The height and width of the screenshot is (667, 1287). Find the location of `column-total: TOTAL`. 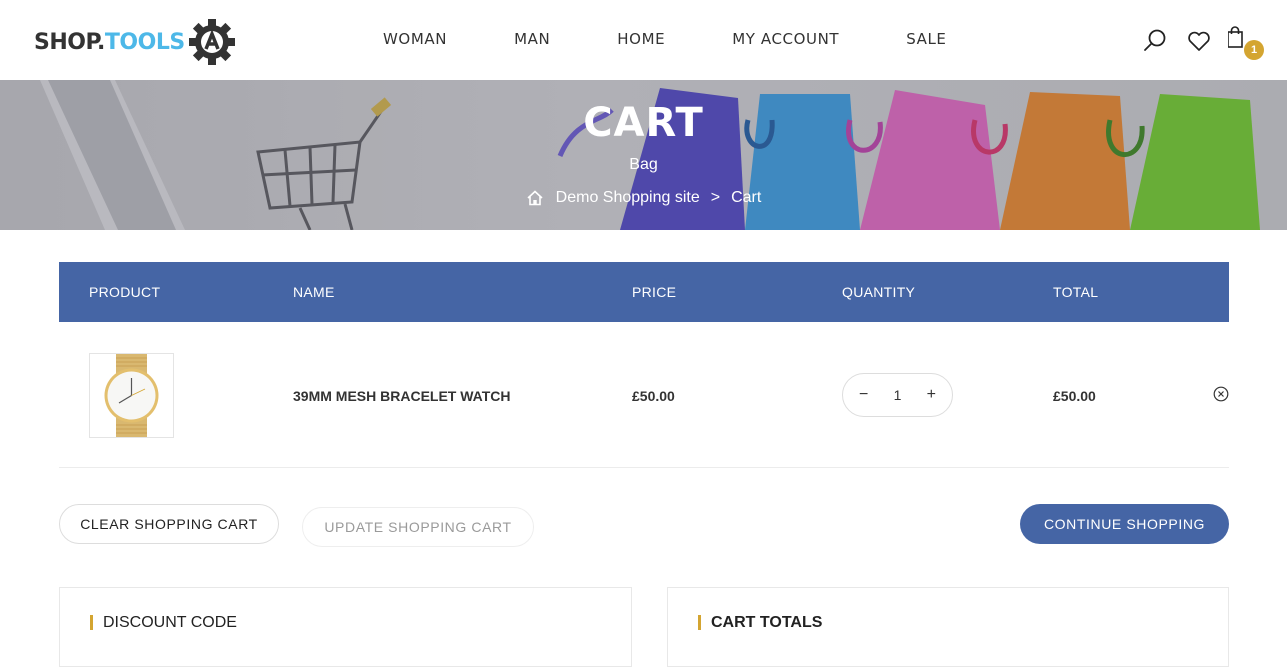

column-total: TOTAL is located at coordinates (1076, 292).